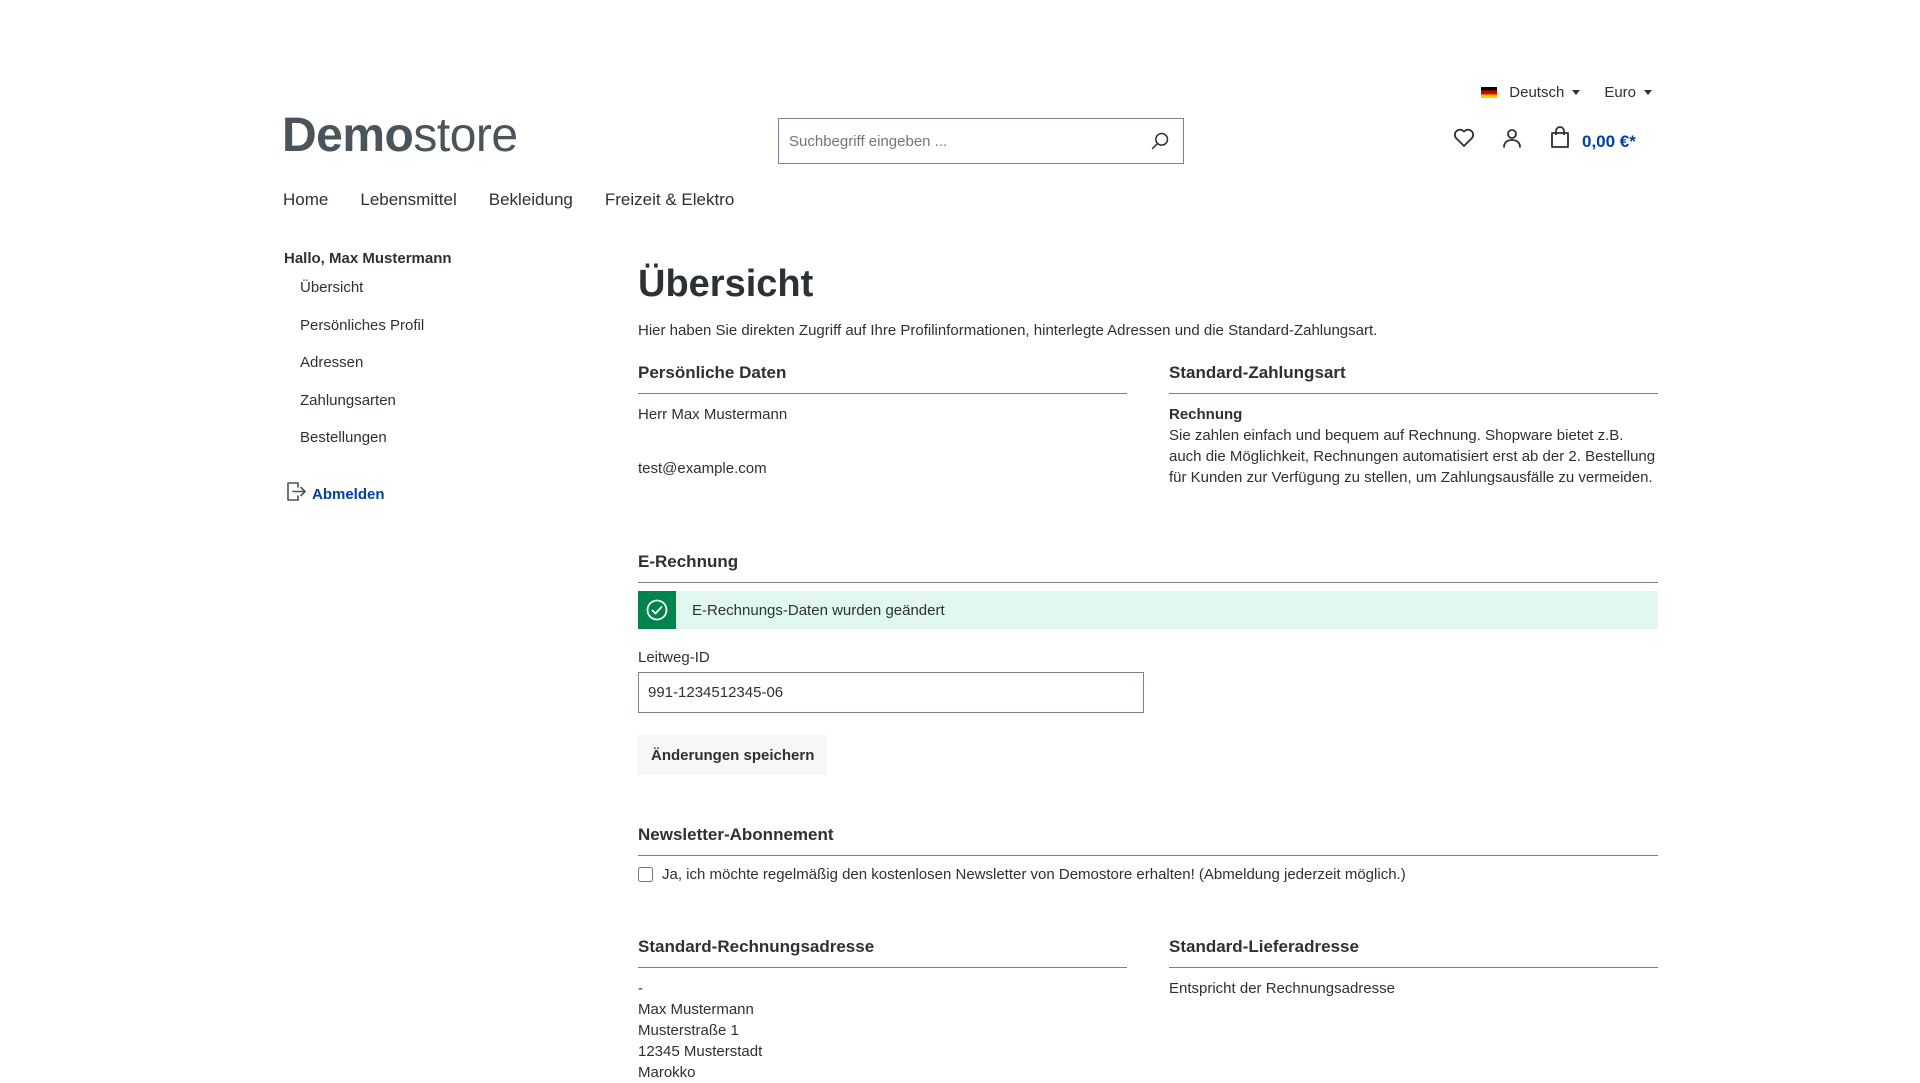 This screenshot has width=1920, height=1083. Describe the element at coordinates (1206, 414) in the screenshot. I see `payment-method-name: Rechnung` at that location.